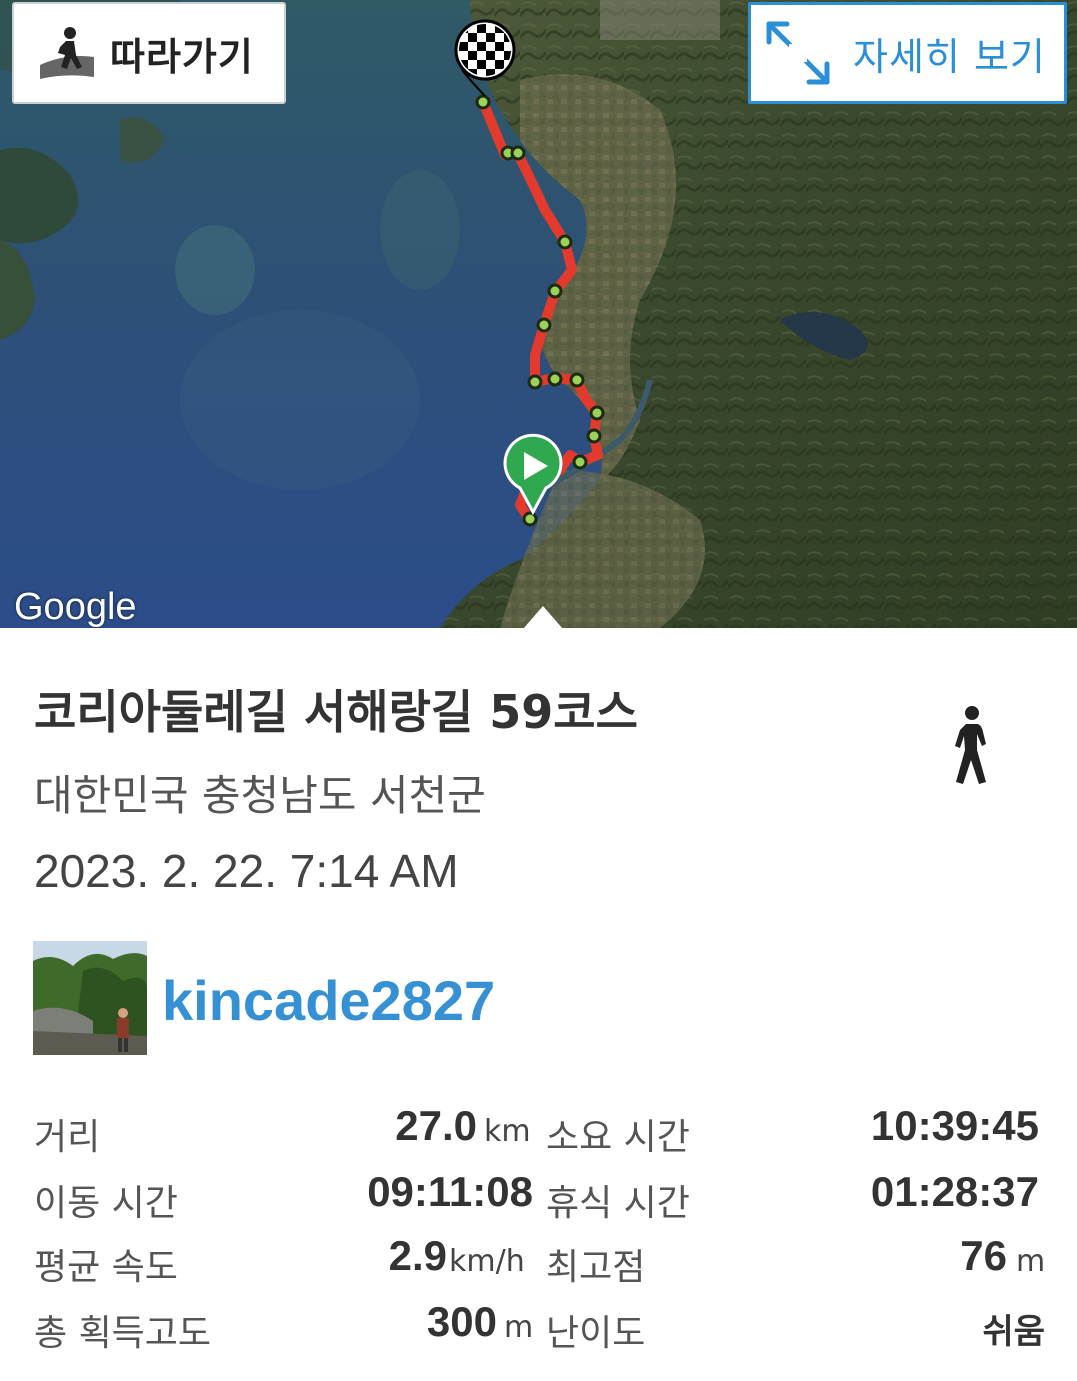  Describe the element at coordinates (798, 53) in the screenshot. I see `expand-arrows-icon` at that location.